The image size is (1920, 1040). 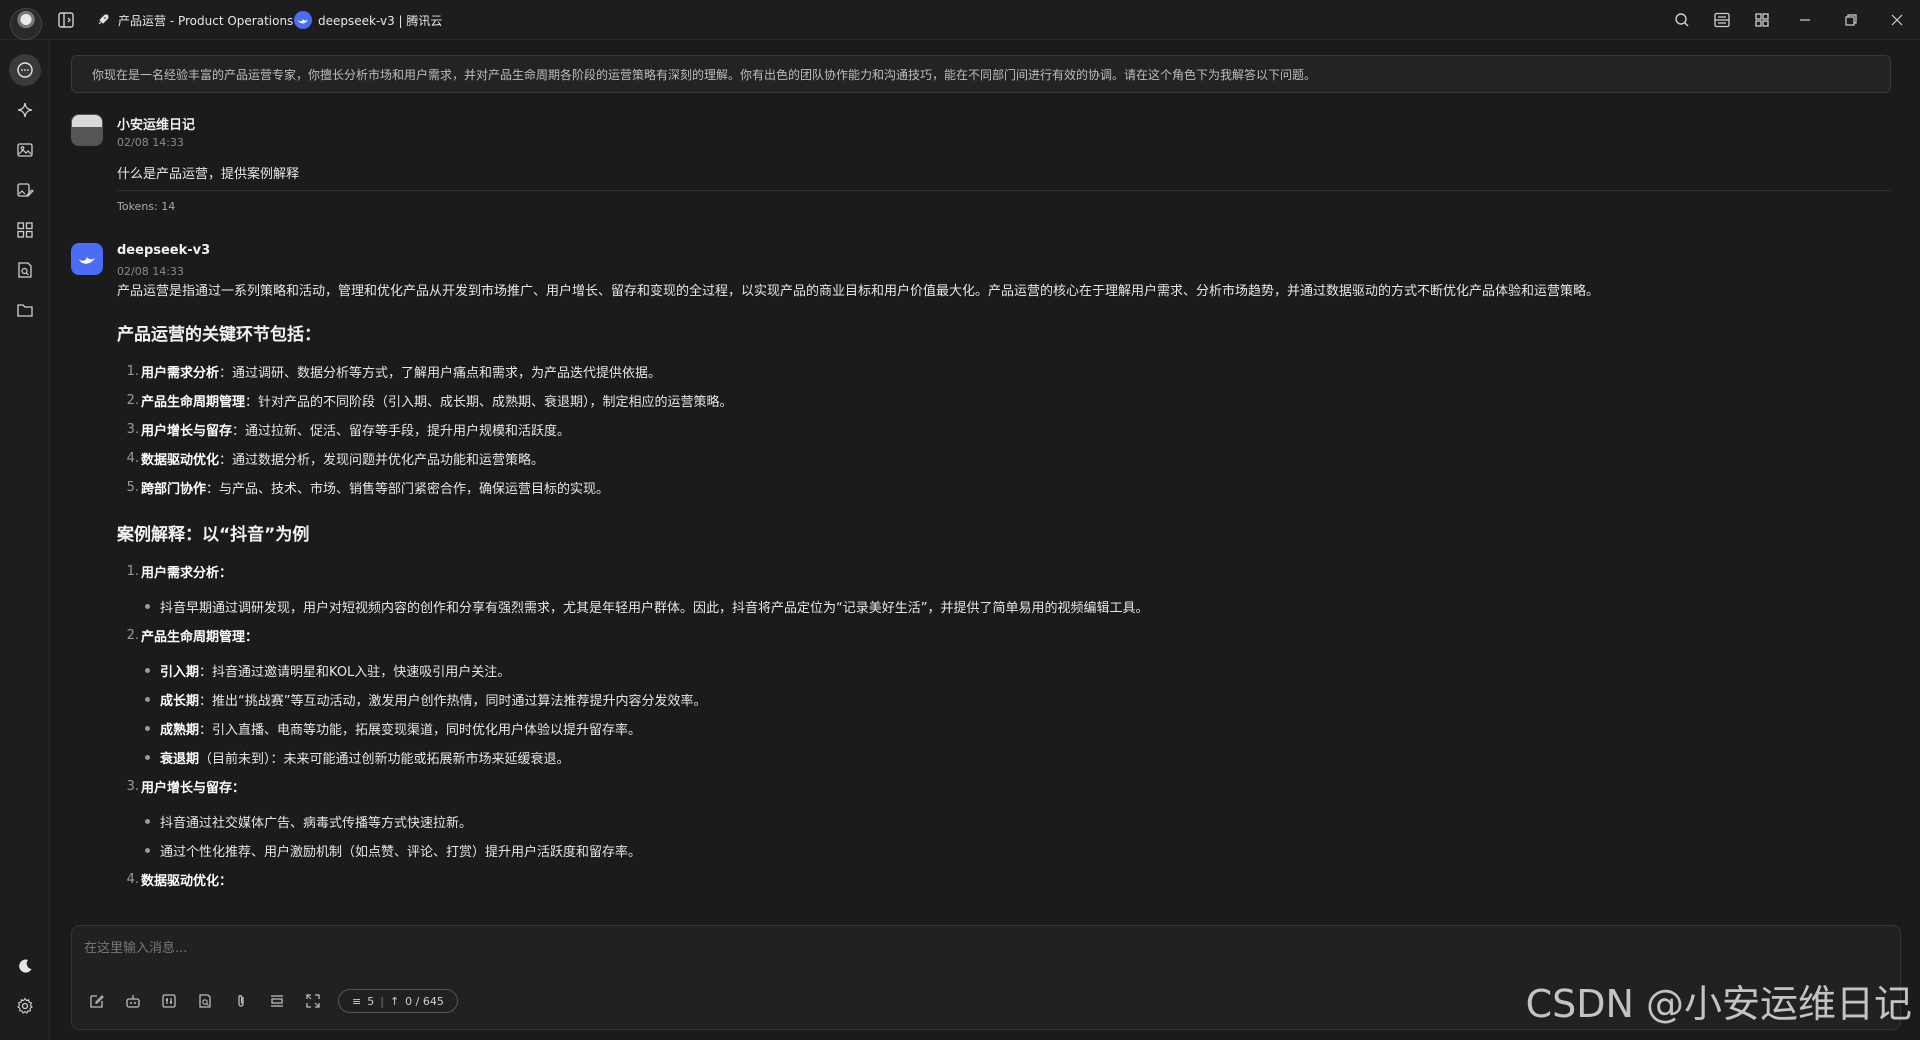 I want to click on deepseek-avatar-icon, so click(x=87, y=259).